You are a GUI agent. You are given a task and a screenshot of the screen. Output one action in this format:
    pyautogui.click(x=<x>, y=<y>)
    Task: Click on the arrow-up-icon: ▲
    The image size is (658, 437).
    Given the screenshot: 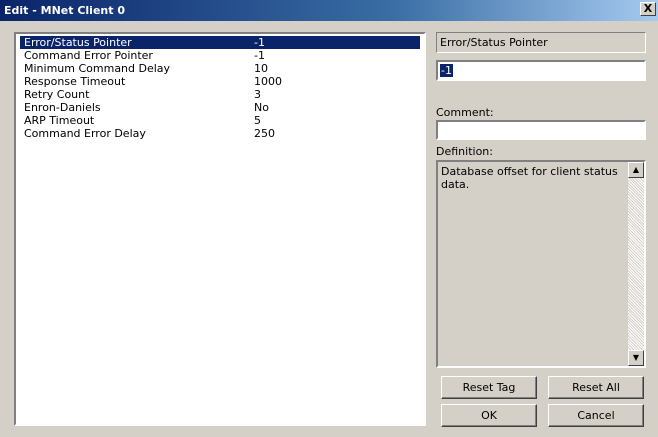 What is the action you would take?
    pyautogui.click(x=636, y=169)
    